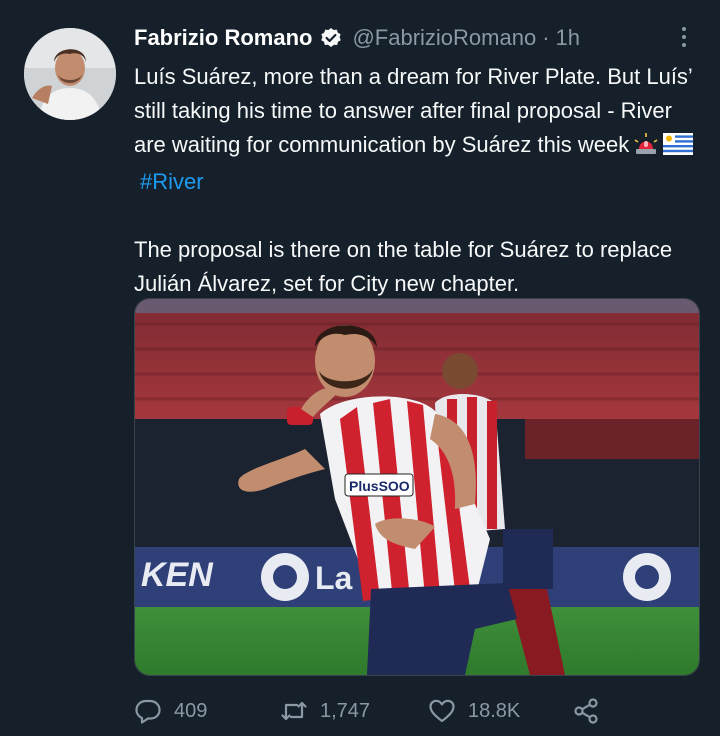 The height and width of the screenshot is (736, 720). What do you see at coordinates (223, 38) in the screenshot?
I see `author-name: Fabrizio Romano` at bounding box center [223, 38].